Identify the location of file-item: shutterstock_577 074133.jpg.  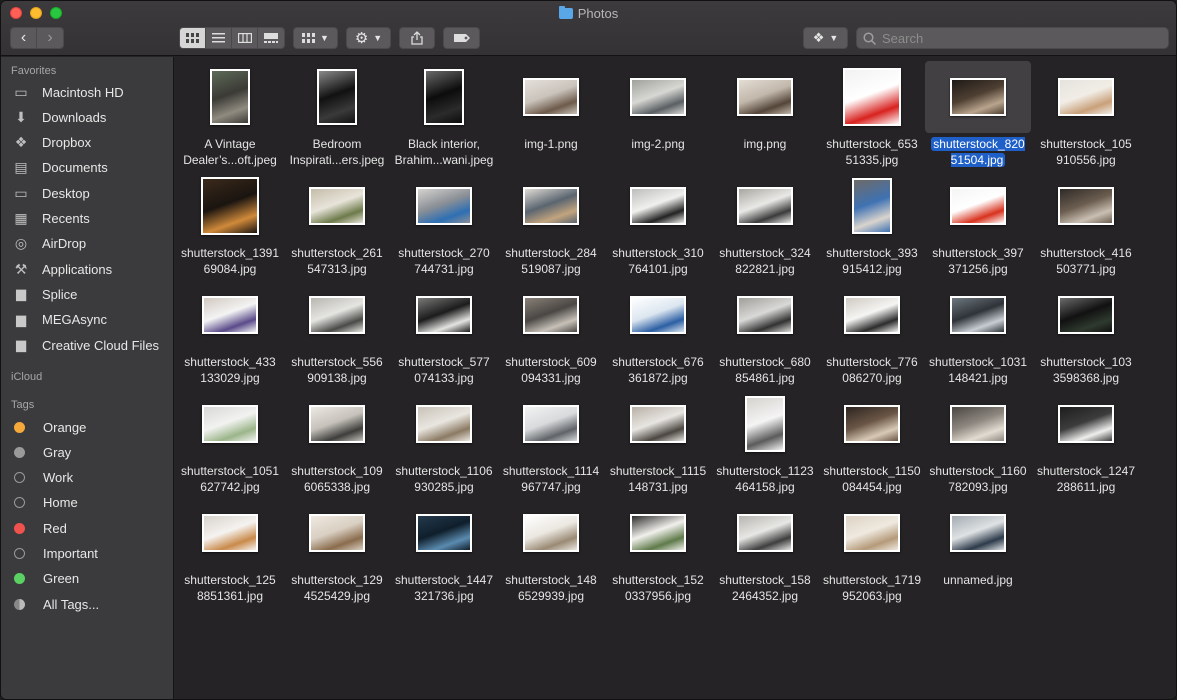
(444, 334).